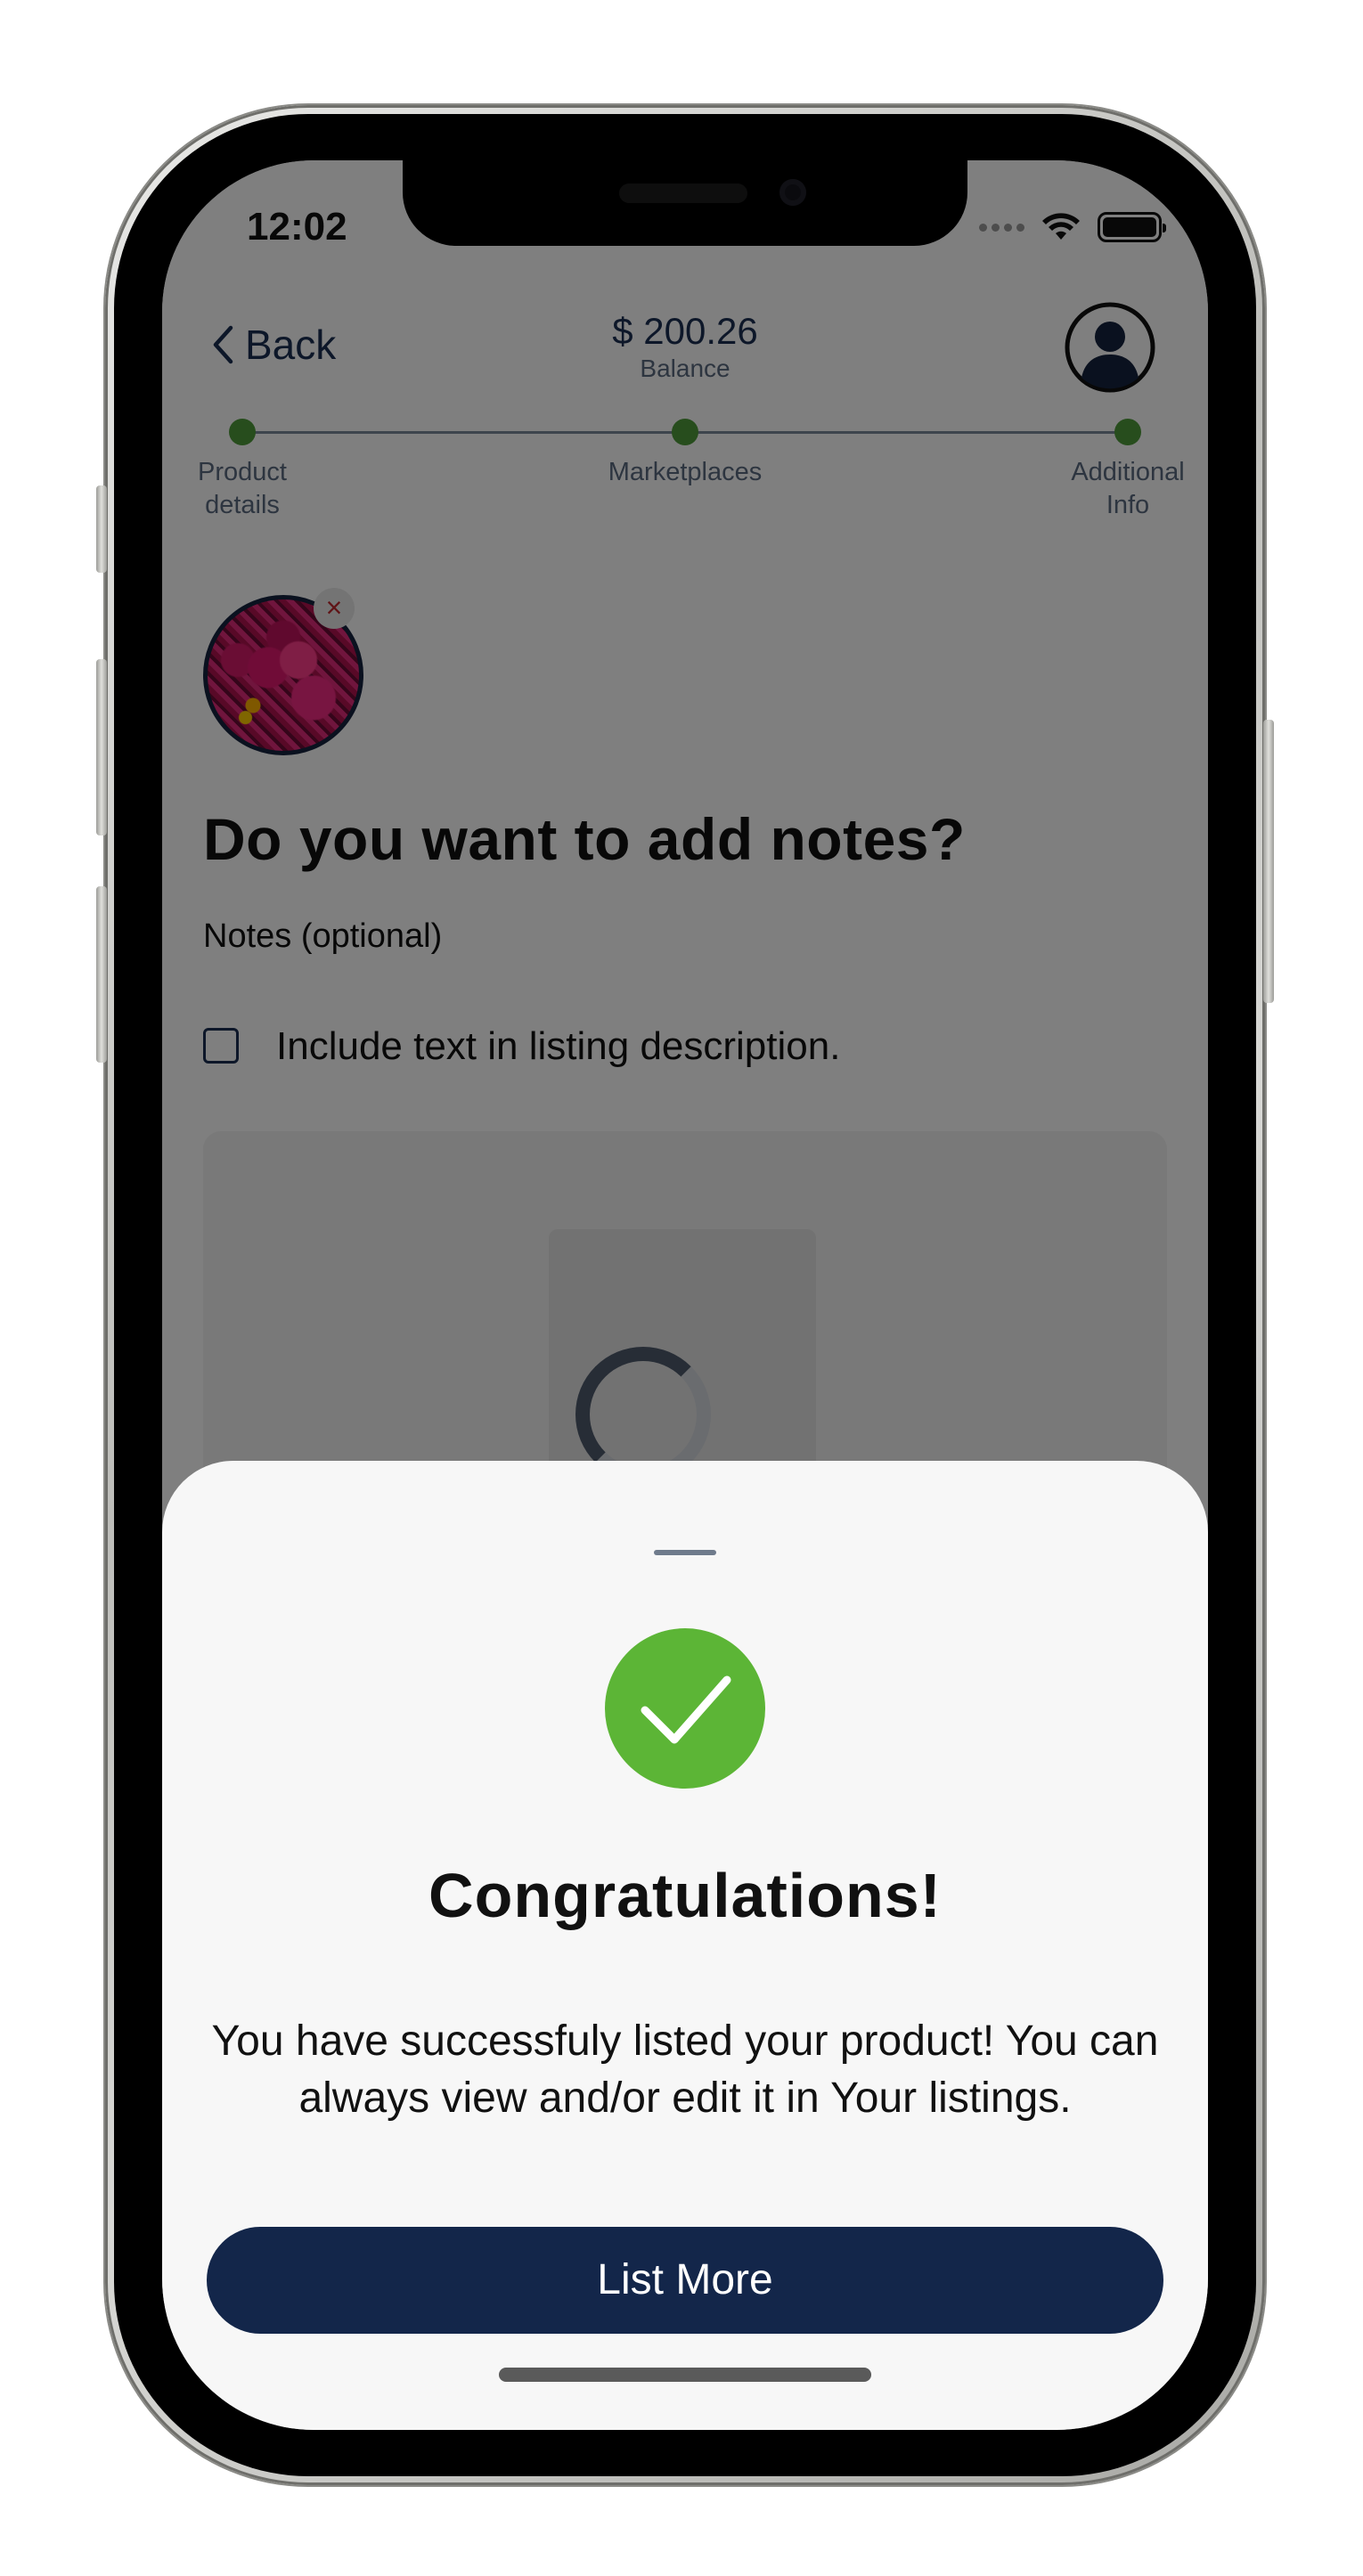  Describe the element at coordinates (685, 1709) in the screenshot. I see `checkmark-icon` at that location.